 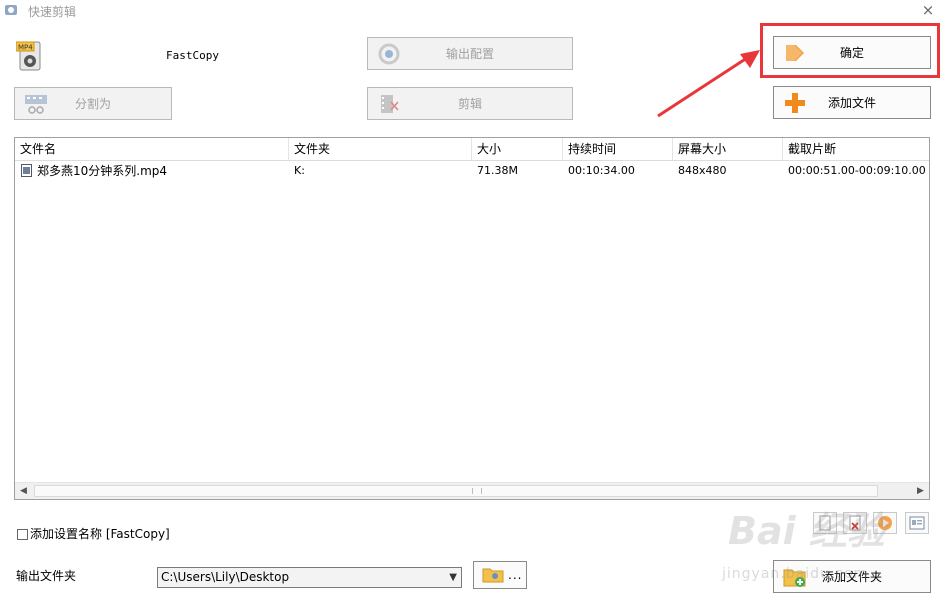 I want to click on close-icon: ×, so click(x=928, y=10).